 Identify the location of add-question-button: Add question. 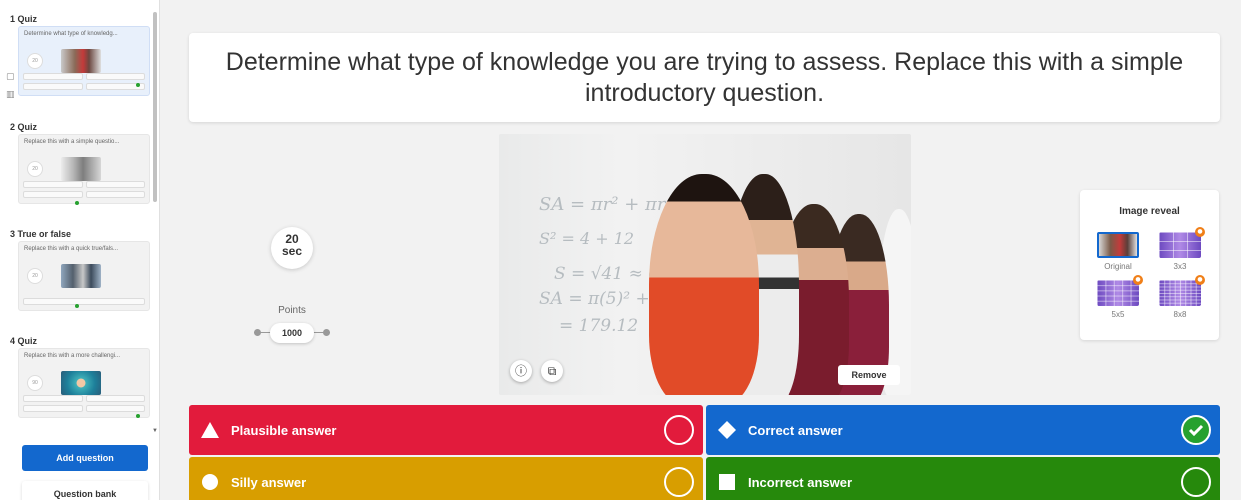
(85, 458).